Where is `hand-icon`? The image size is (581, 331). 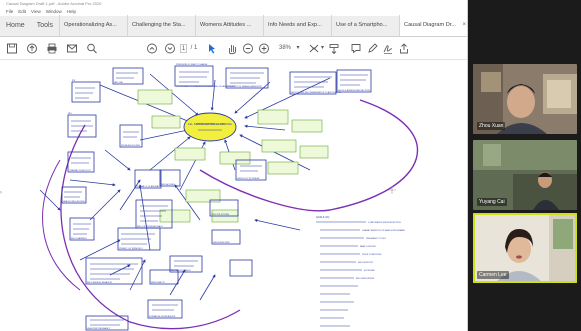
hand-icon is located at coordinates (232, 48).